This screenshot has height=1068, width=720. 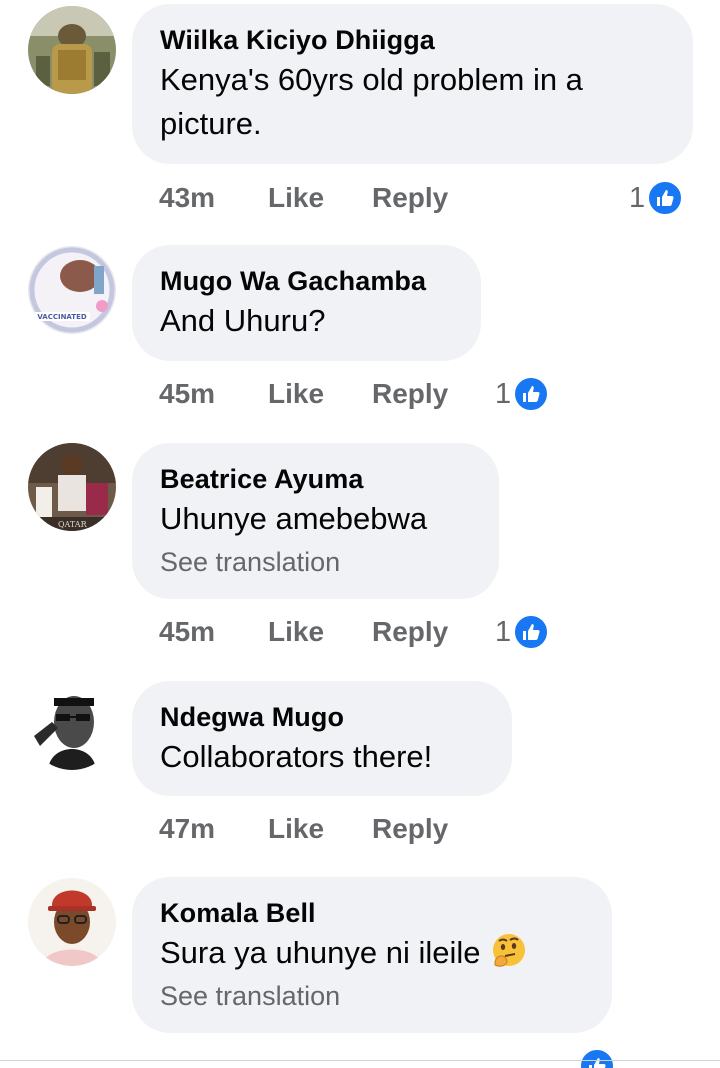 I want to click on comment-time: 47m, so click(x=187, y=829).